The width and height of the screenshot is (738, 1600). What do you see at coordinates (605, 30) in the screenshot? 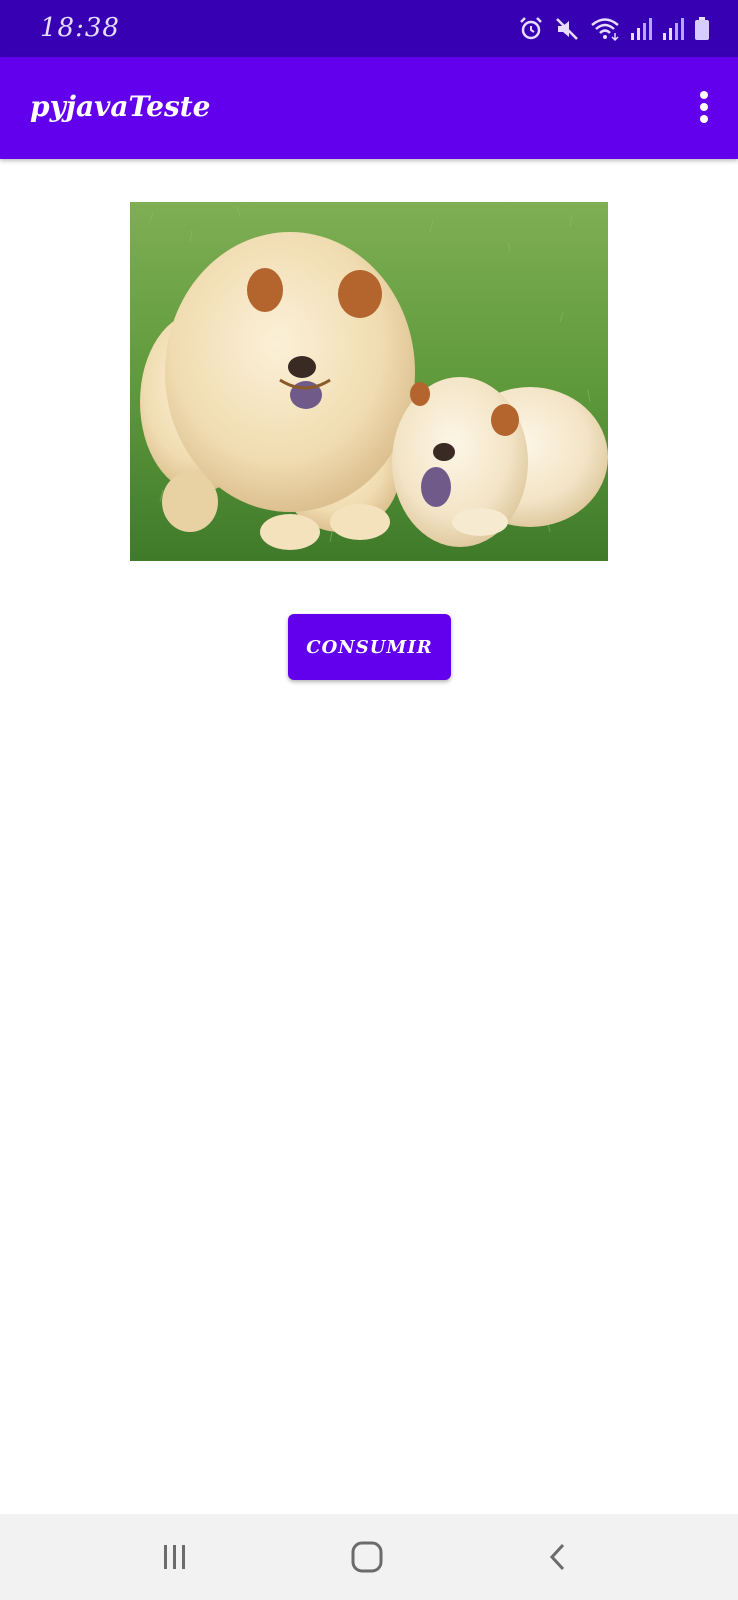
I see `wifi-icon` at bounding box center [605, 30].